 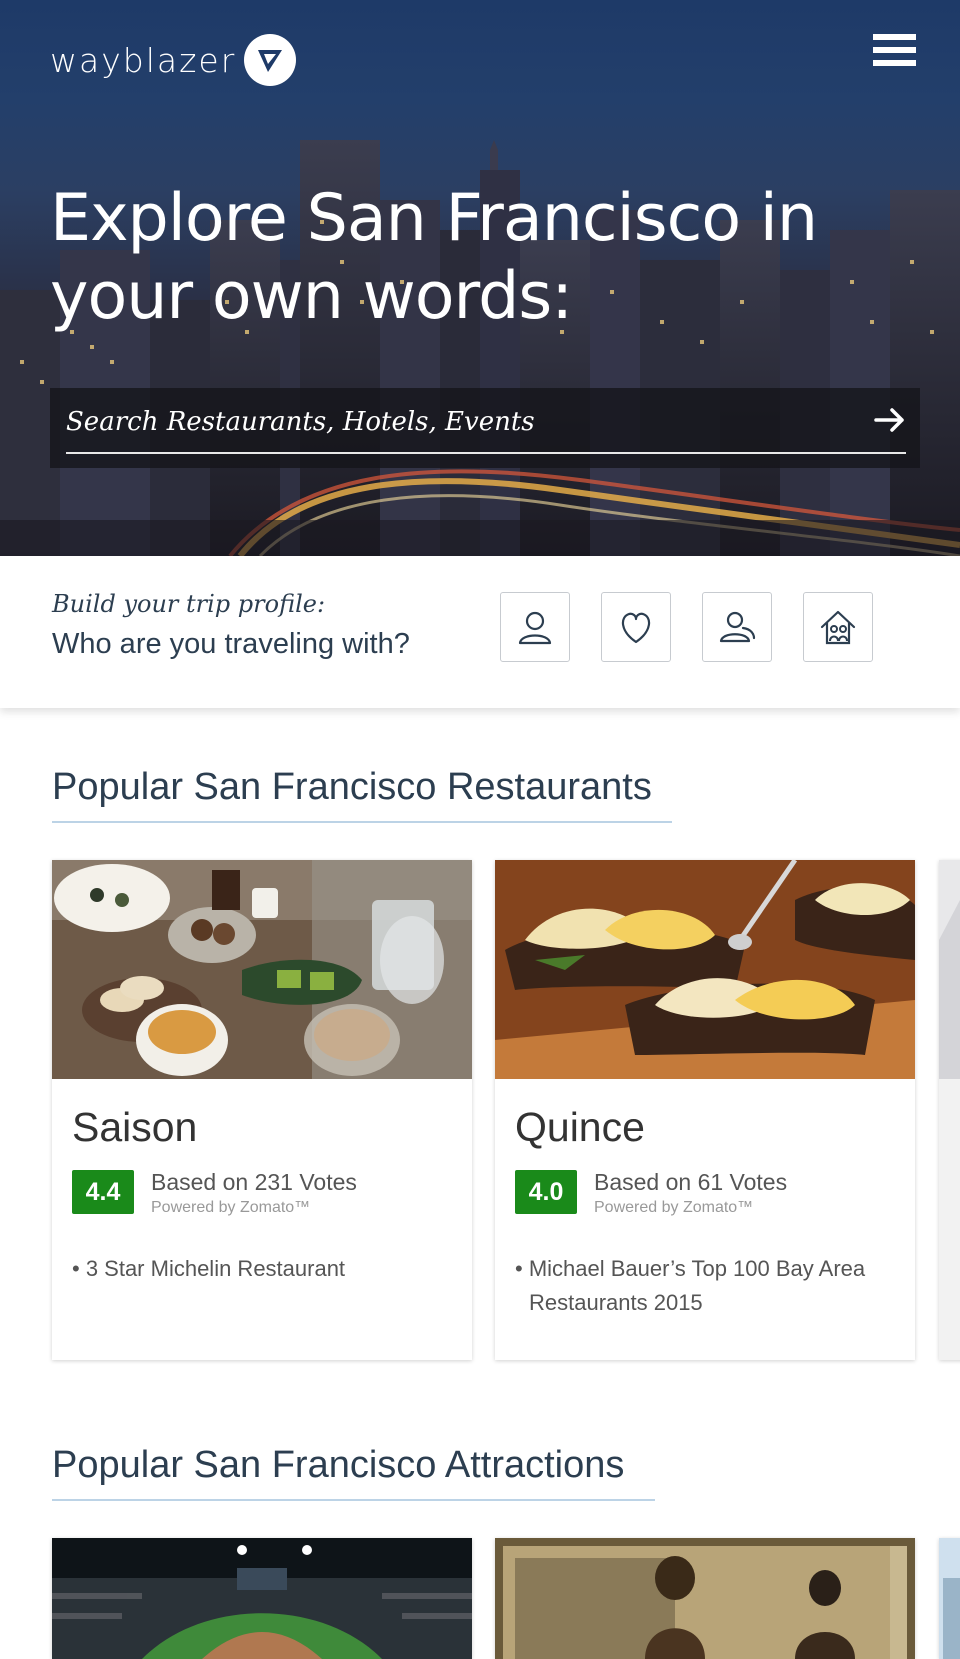 I want to click on ballpark-photo, so click(x=262, y=1598).